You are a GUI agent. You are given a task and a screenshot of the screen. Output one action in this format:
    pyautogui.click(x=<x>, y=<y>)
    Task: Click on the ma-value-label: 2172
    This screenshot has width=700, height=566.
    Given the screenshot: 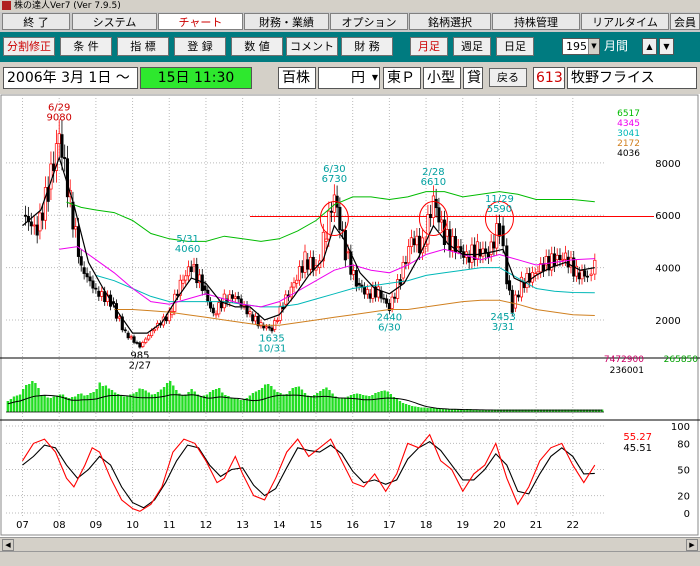 What is the action you would take?
    pyautogui.click(x=628, y=144)
    